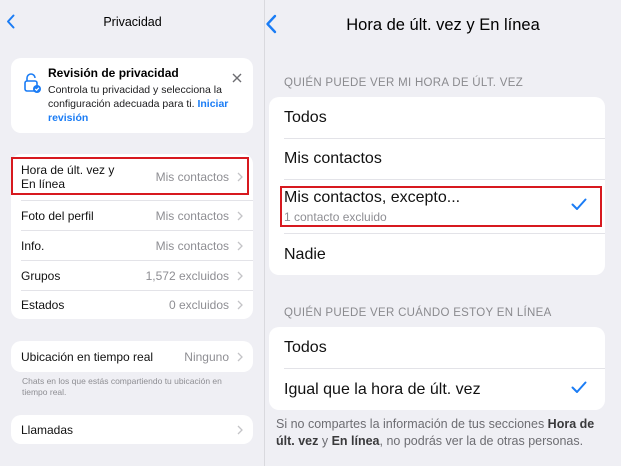 The width and height of the screenshot is (621, 466). What do you see at coordinates (437, 254) in the screenshot?
I see `option-nobody: Nadie` at bounding box center [437, 254].